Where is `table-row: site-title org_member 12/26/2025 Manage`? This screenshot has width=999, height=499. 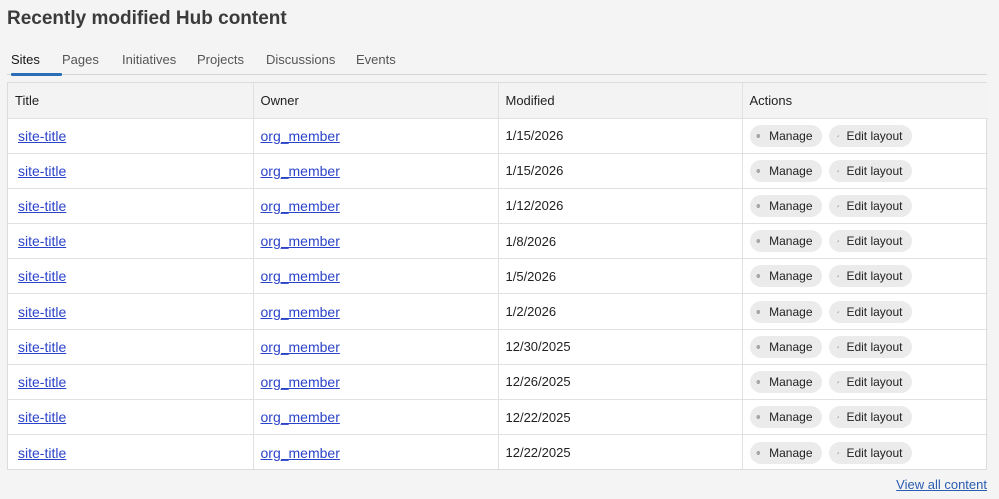 table-row: site-title org_member 12/26/2025 Manage is located at coordinates (498, 382).